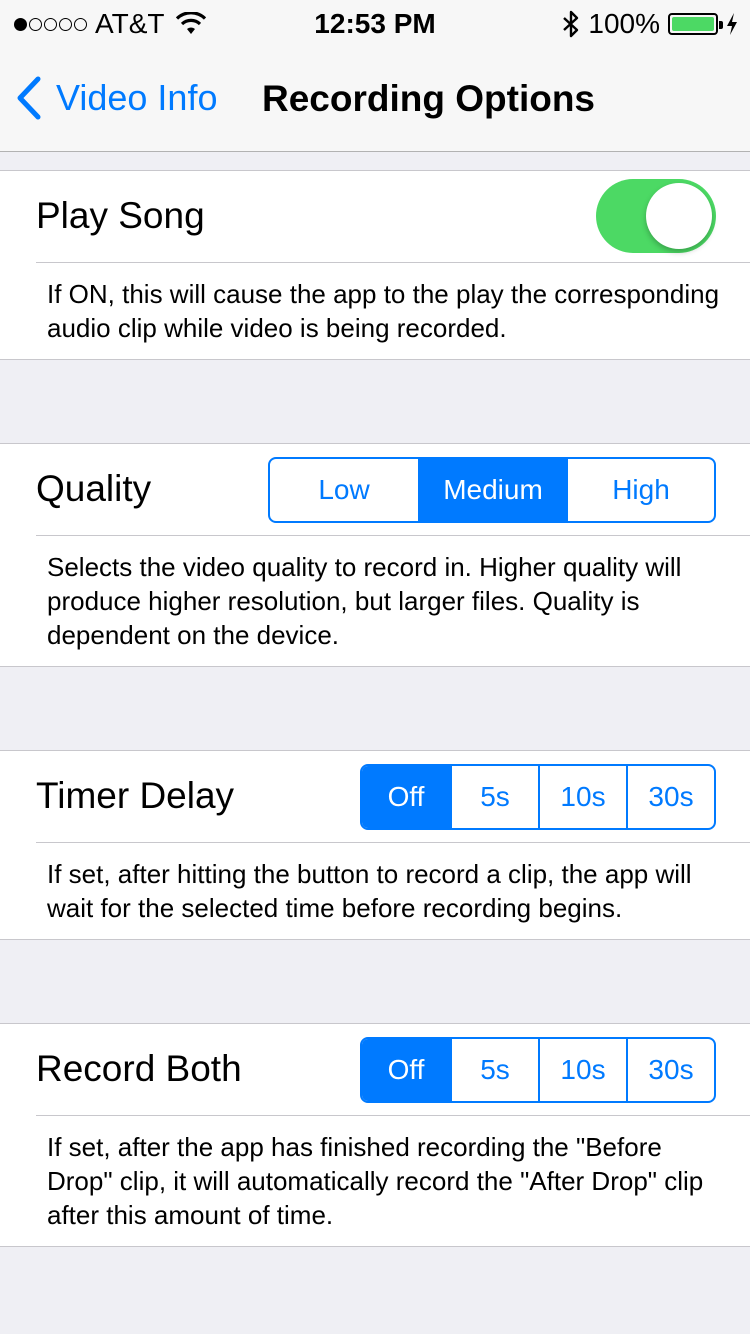  I want to click on record-both-row: Record Both Off 5s 10s 30s, so click(393, 1070).